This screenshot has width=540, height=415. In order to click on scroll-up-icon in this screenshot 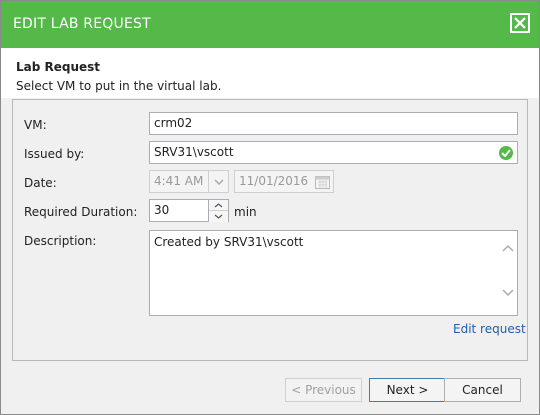, I will do `click(508, 248)`.